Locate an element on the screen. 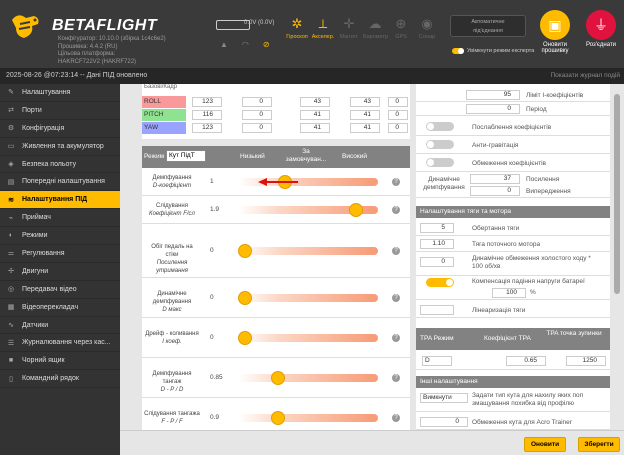 The height and width of the screenshot is (455, 624). gain-relax-switch is located at coordinates (440, 126).